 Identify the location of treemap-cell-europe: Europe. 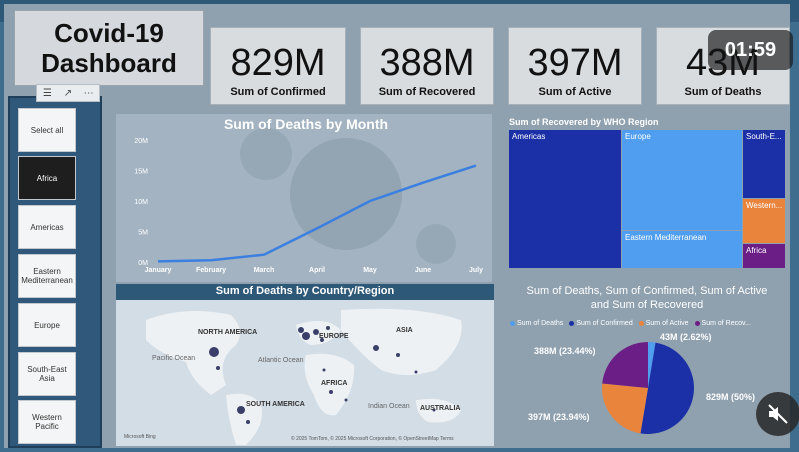
(682, 180).